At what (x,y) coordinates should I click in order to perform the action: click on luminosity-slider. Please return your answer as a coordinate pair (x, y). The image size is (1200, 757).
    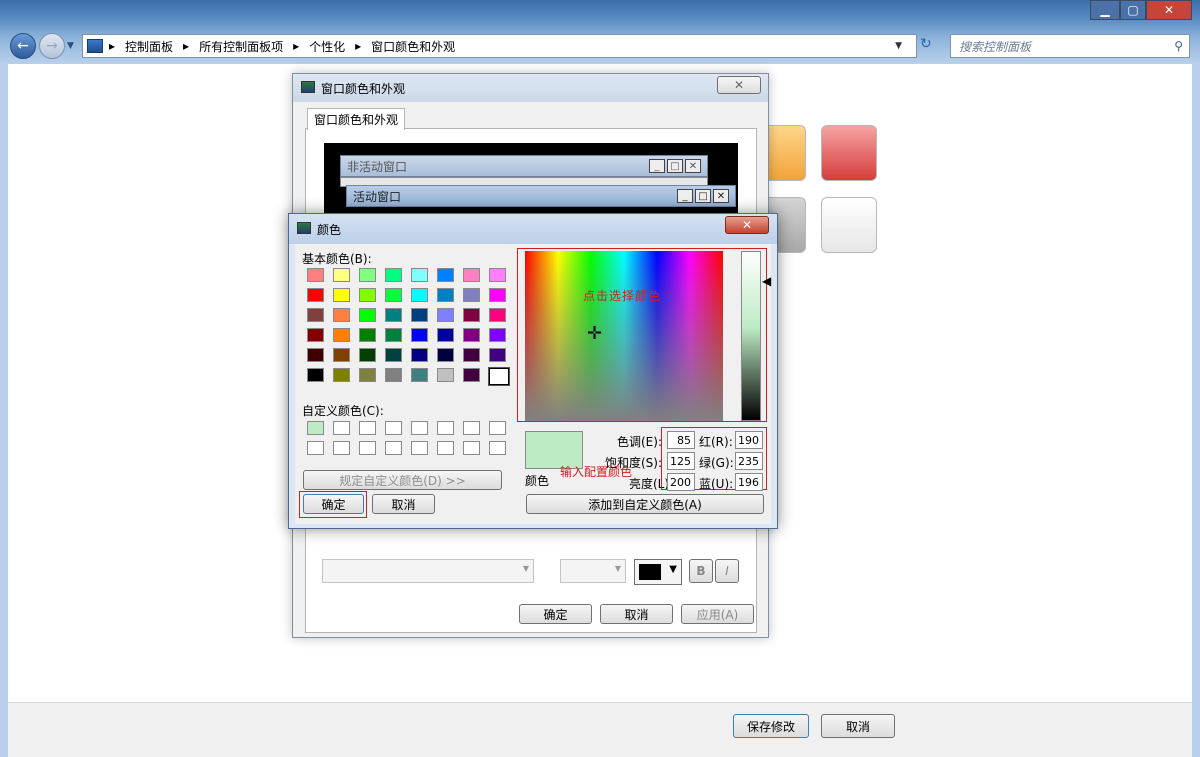
    Looking at the image, I should click on (751, 336).